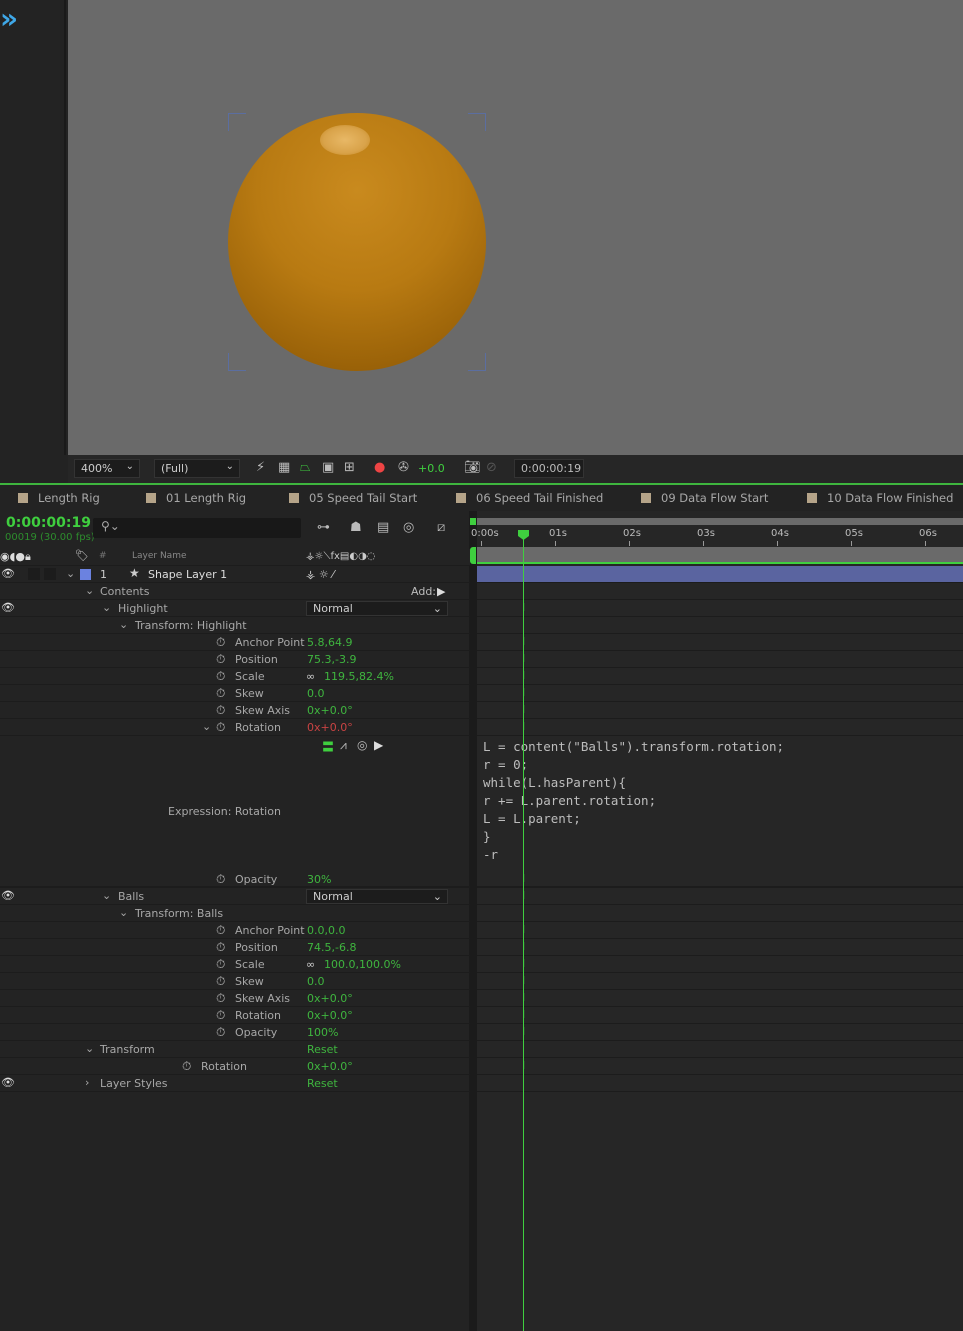 This screenshot has width=963, height=1331. Describe the element at coordinates (87, 1082) in the screenshot. I see `twirl-closed-icon: ›` at that location.